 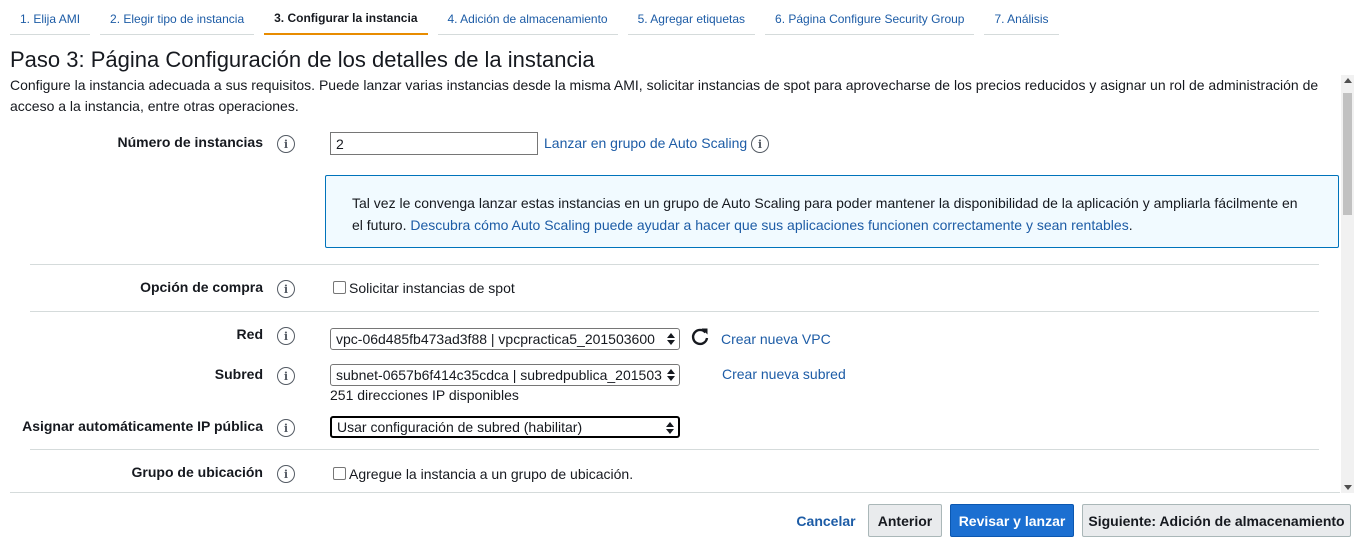 What do you see at coordinates (249, 334) in the screenshot?
I see `network-label: Red` at bounding box center [249, 334].